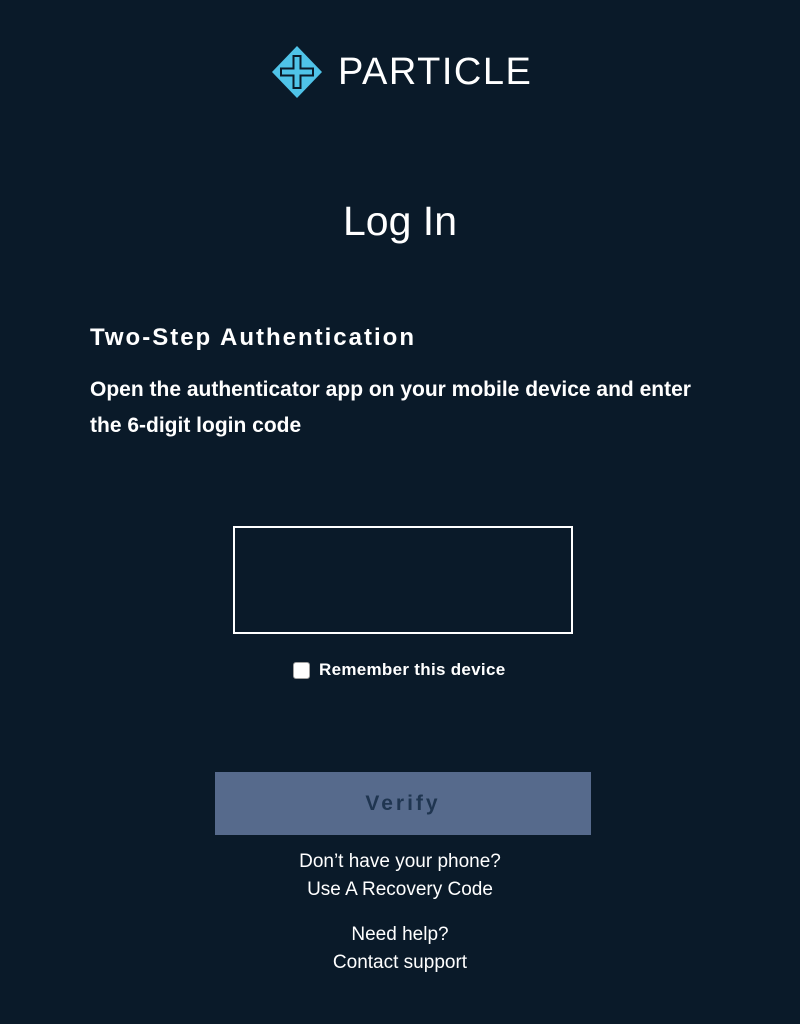  I want to click on brand-header: PARTICLE, so click(402, 72).